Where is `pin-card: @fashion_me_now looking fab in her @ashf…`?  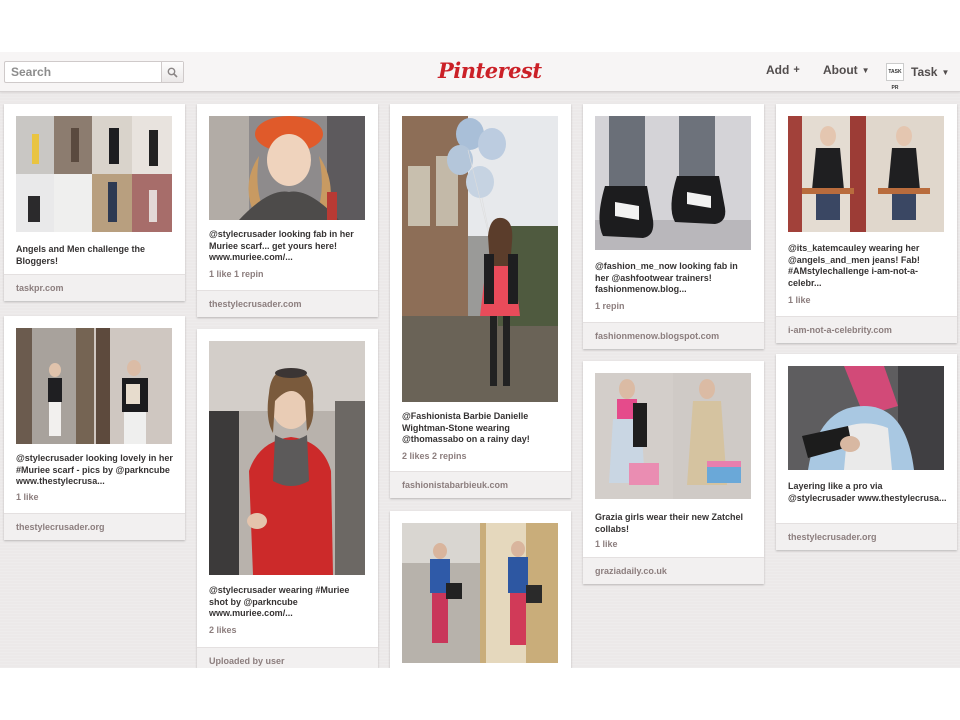
pin-card: @fashion_me_now looking fab in her @ashf… is located at coordinates (673, 226).